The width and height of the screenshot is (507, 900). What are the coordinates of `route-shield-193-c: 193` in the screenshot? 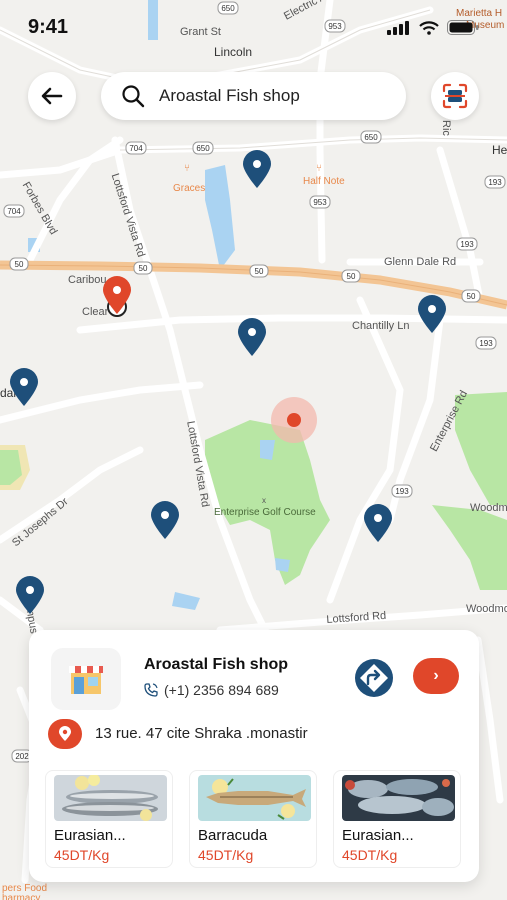 It's located at (486, 343).